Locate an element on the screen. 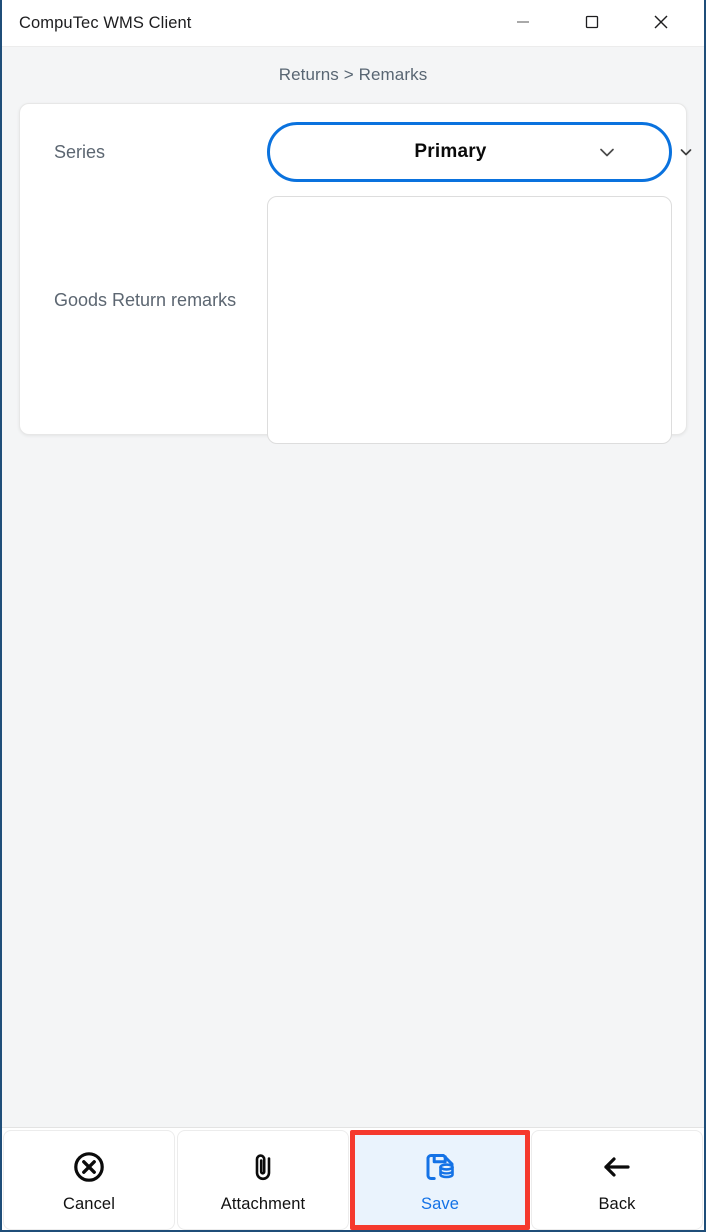 This screenshot has height=1232, width=706. close-icon is located at coordinates (661, 23).